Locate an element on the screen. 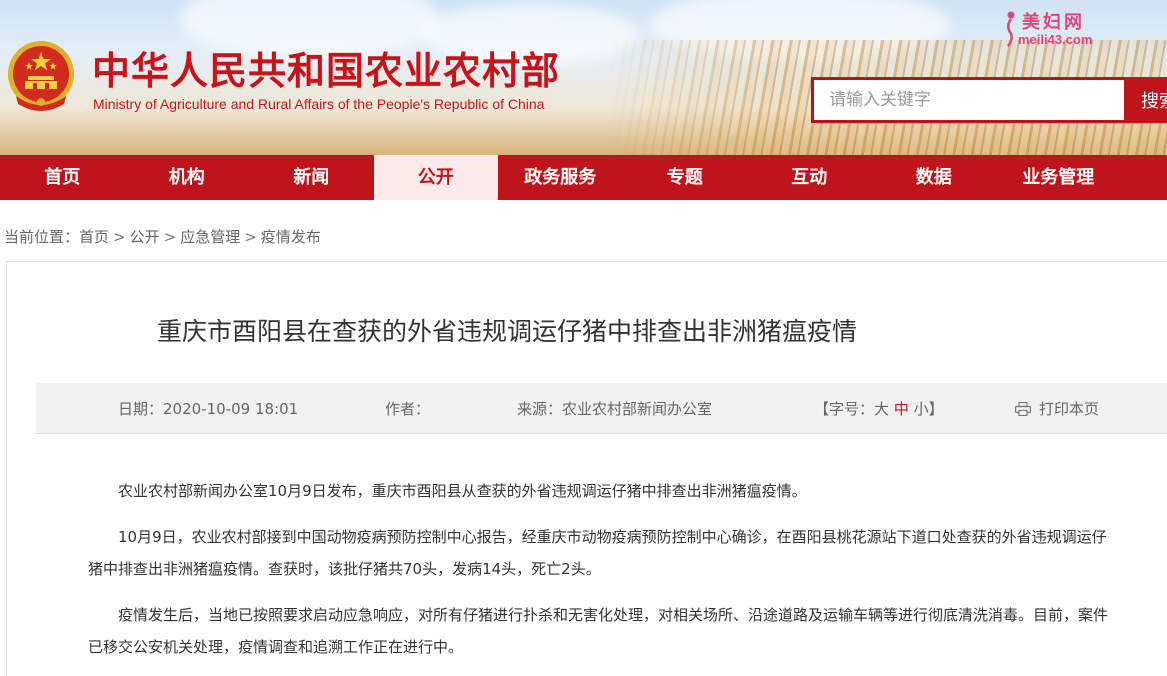 Image resolution: width=1167 pixels, height=676 pixels. nav-item-data: 数据 is located at coordinates (934, 177).